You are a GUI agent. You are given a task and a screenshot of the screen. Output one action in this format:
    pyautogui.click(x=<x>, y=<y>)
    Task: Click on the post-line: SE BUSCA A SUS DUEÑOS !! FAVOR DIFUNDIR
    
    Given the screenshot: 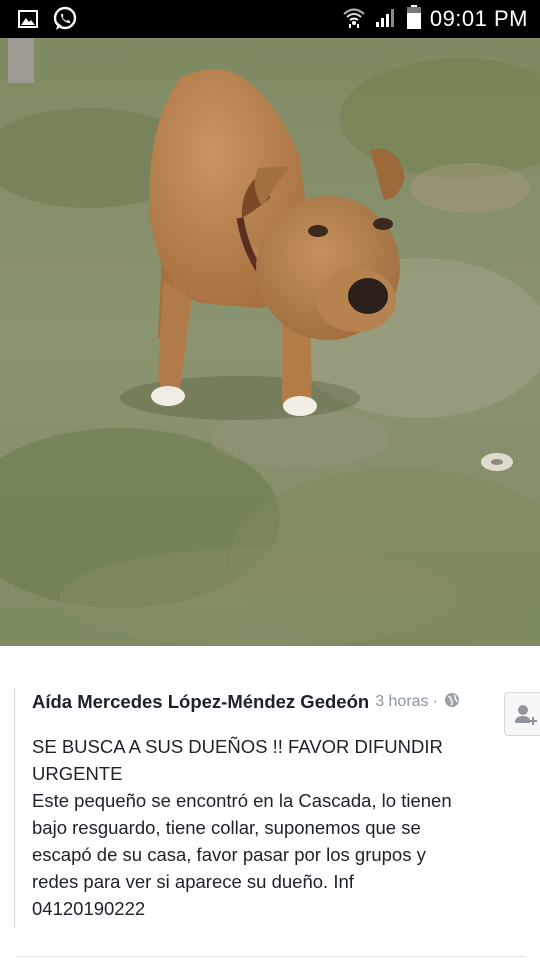 What is the action you would take?
    pyautogui.click(x=237, y=746)
    